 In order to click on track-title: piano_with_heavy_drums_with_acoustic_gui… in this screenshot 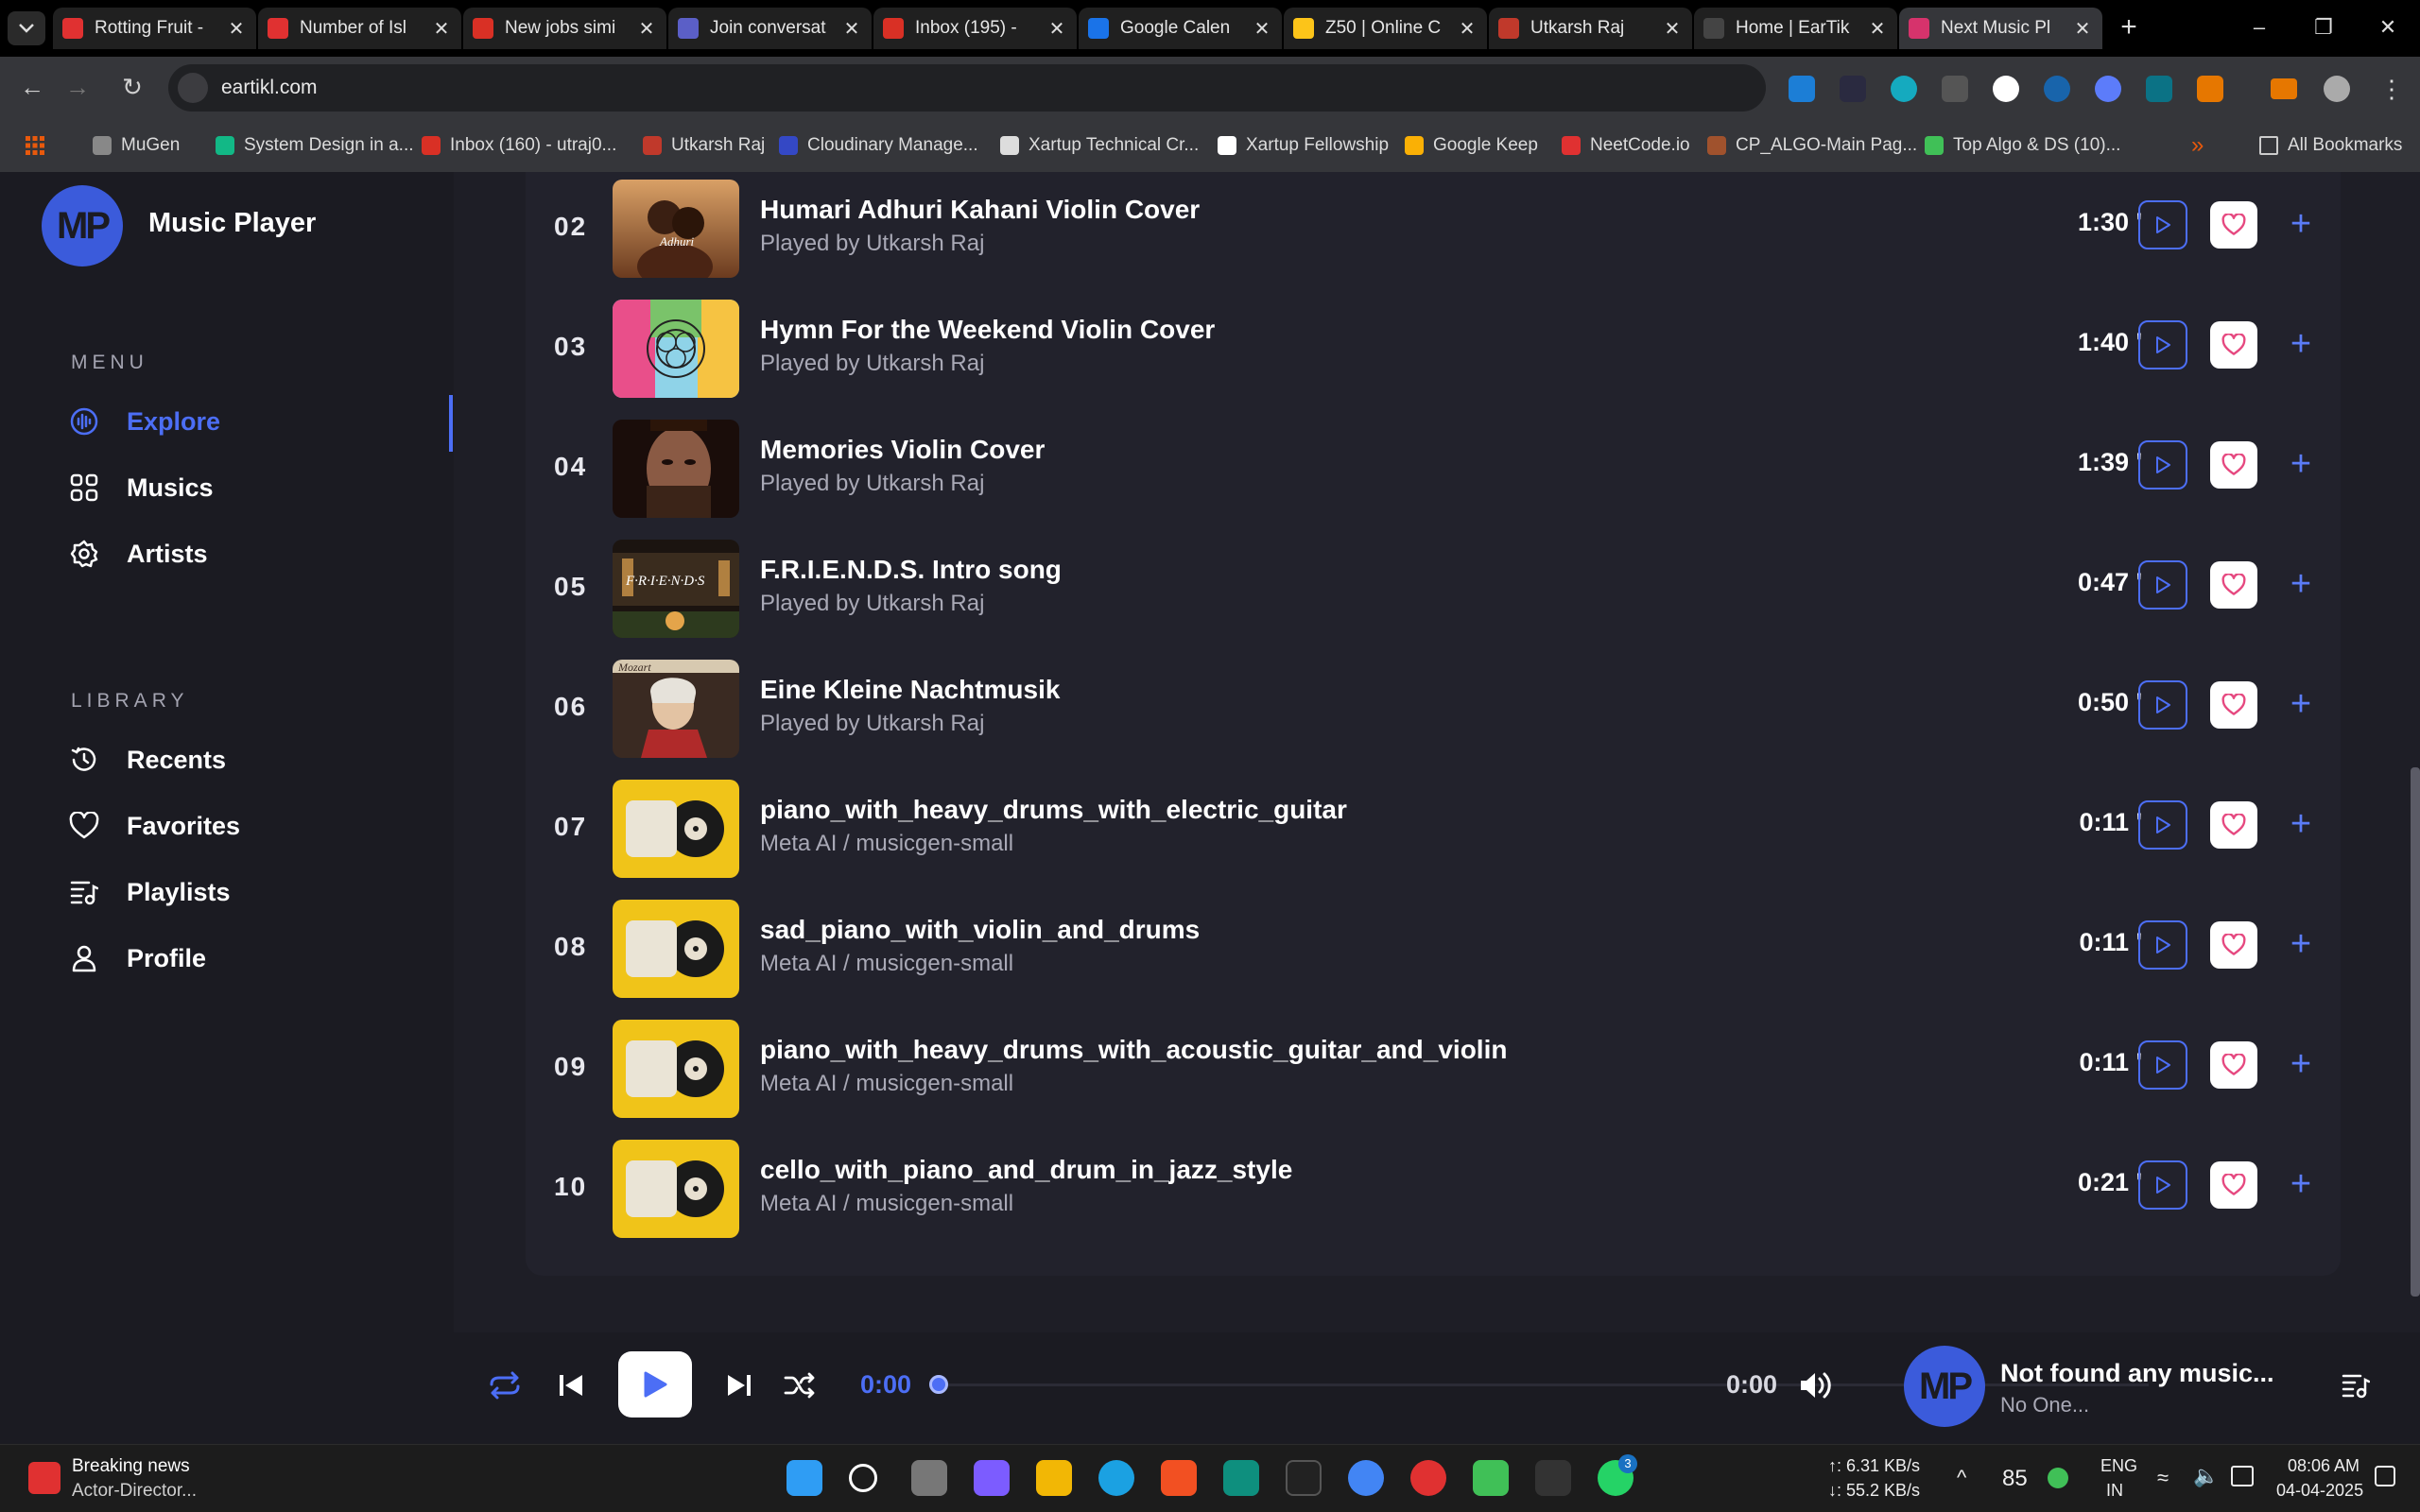, I will do `click(1133, 1050)`.